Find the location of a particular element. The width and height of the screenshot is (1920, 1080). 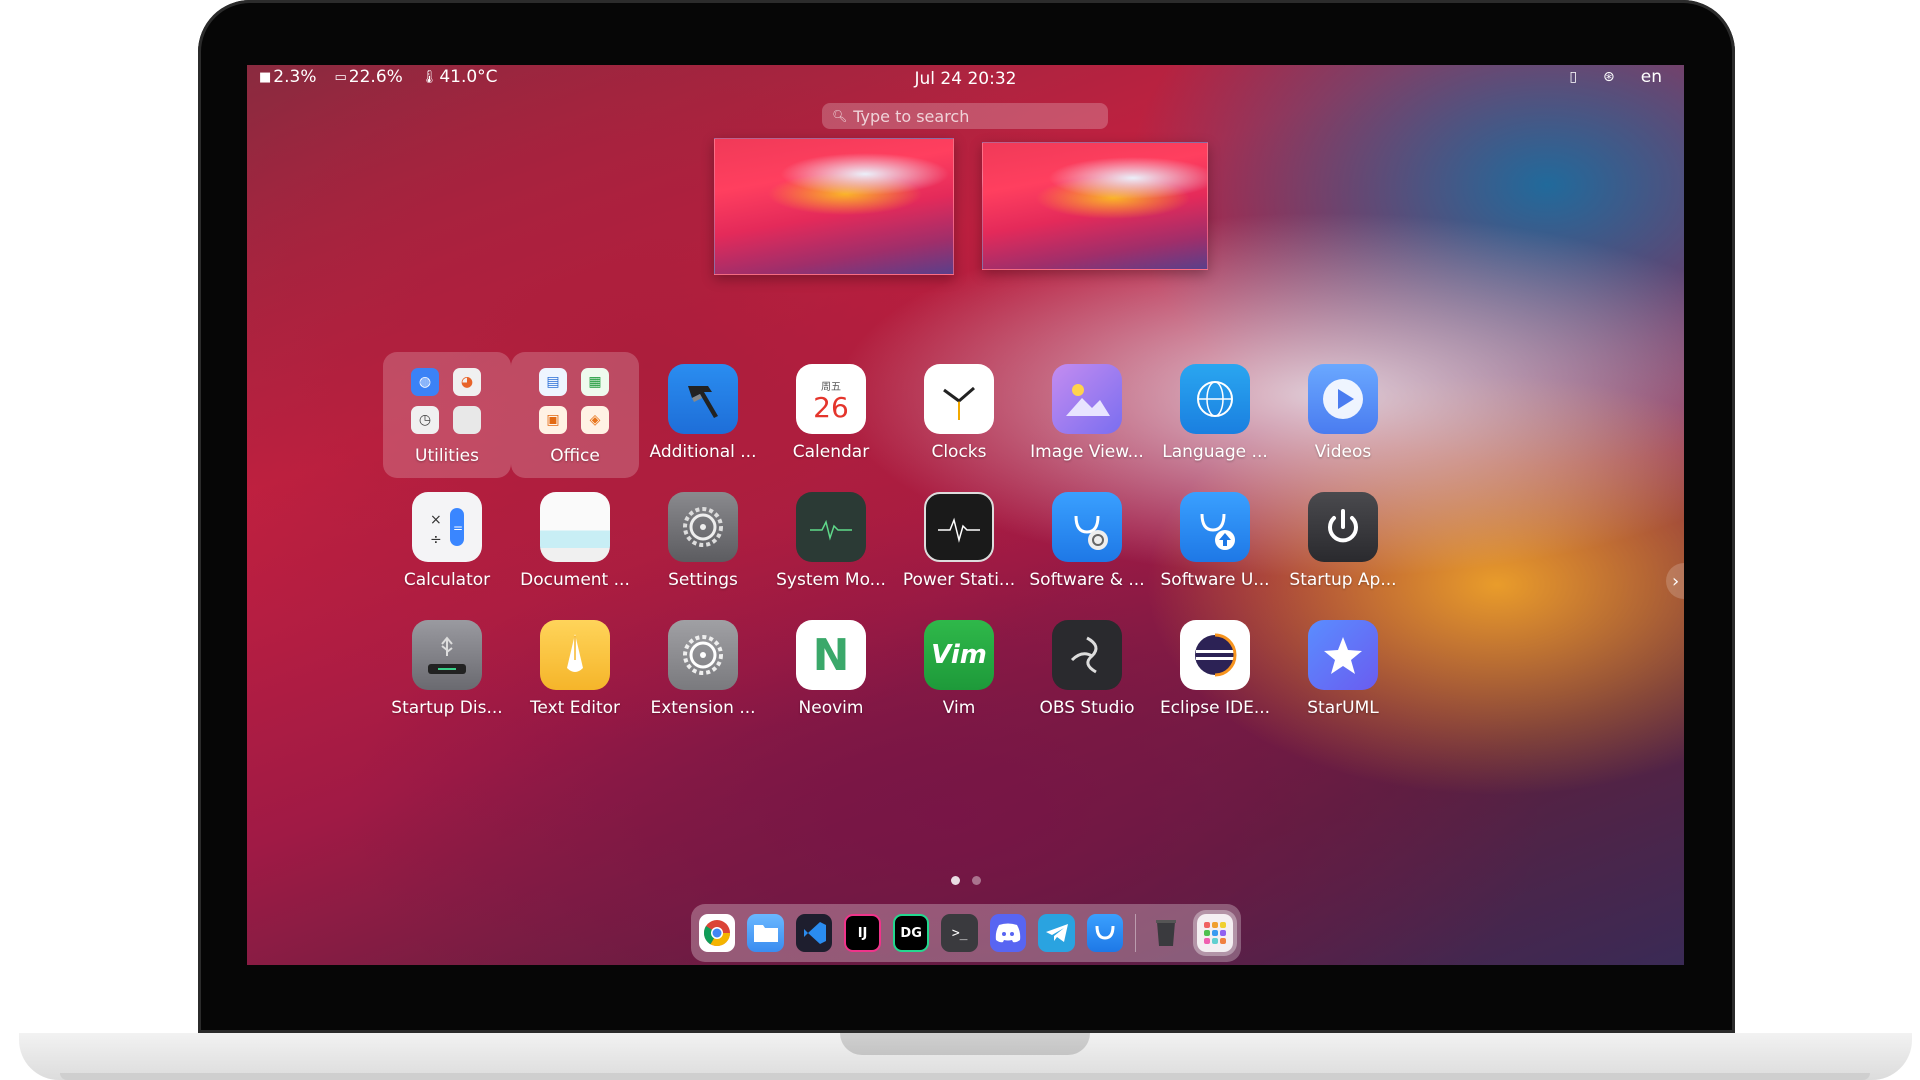

app-label: Settings is located at coordinates (703, 580).